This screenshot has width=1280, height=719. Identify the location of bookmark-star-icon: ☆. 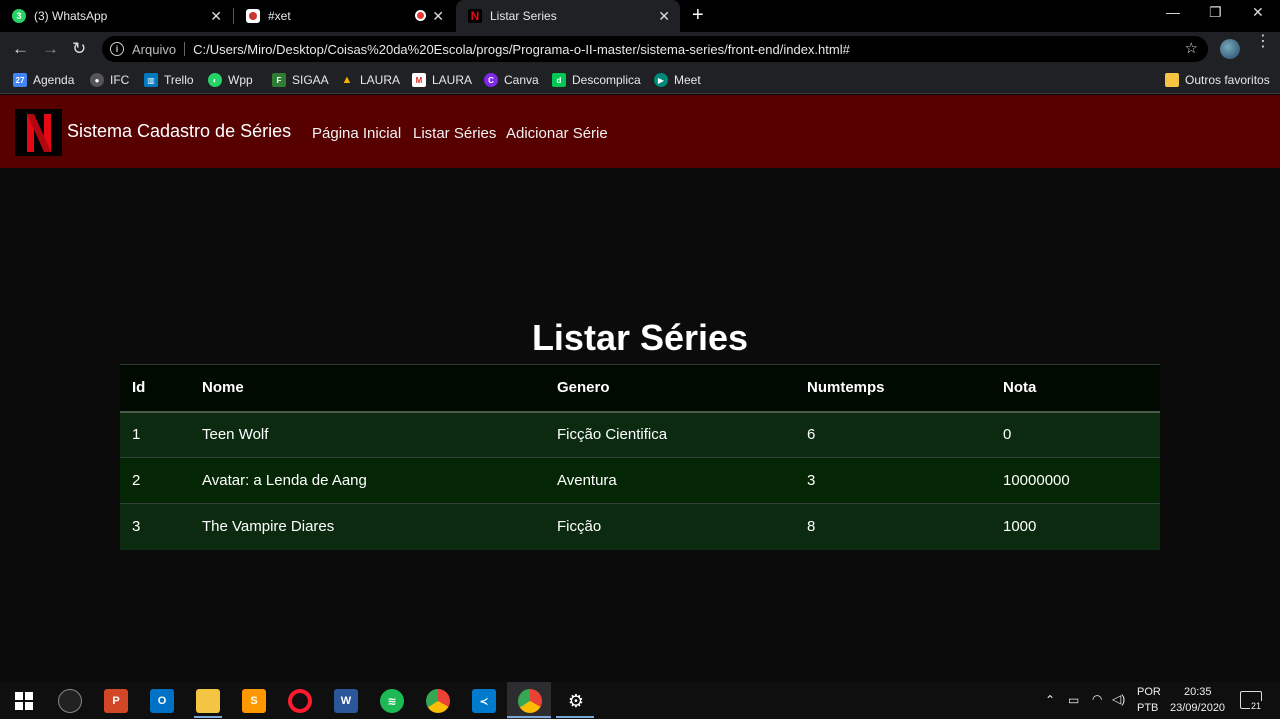
(1191, 48).